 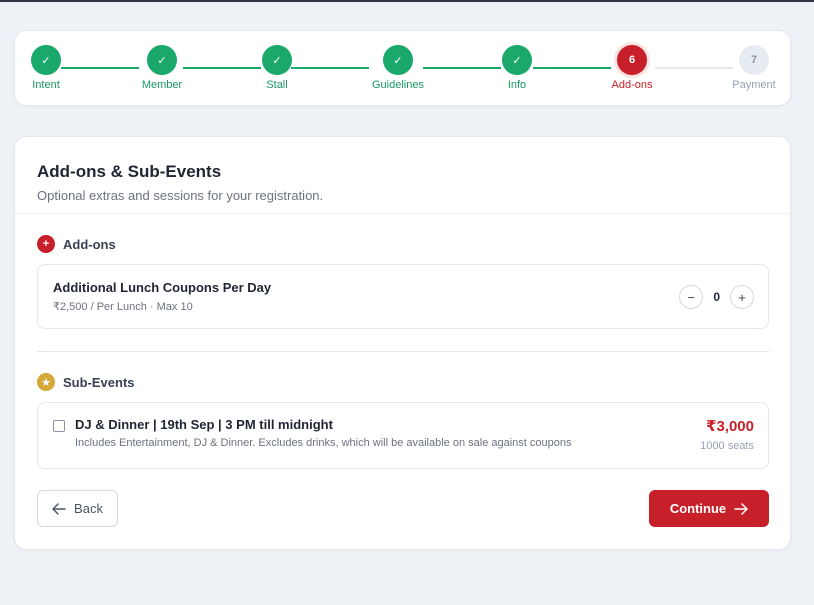 I want to click on step-intent: ✓ Intent, so click(x=46, y=68).